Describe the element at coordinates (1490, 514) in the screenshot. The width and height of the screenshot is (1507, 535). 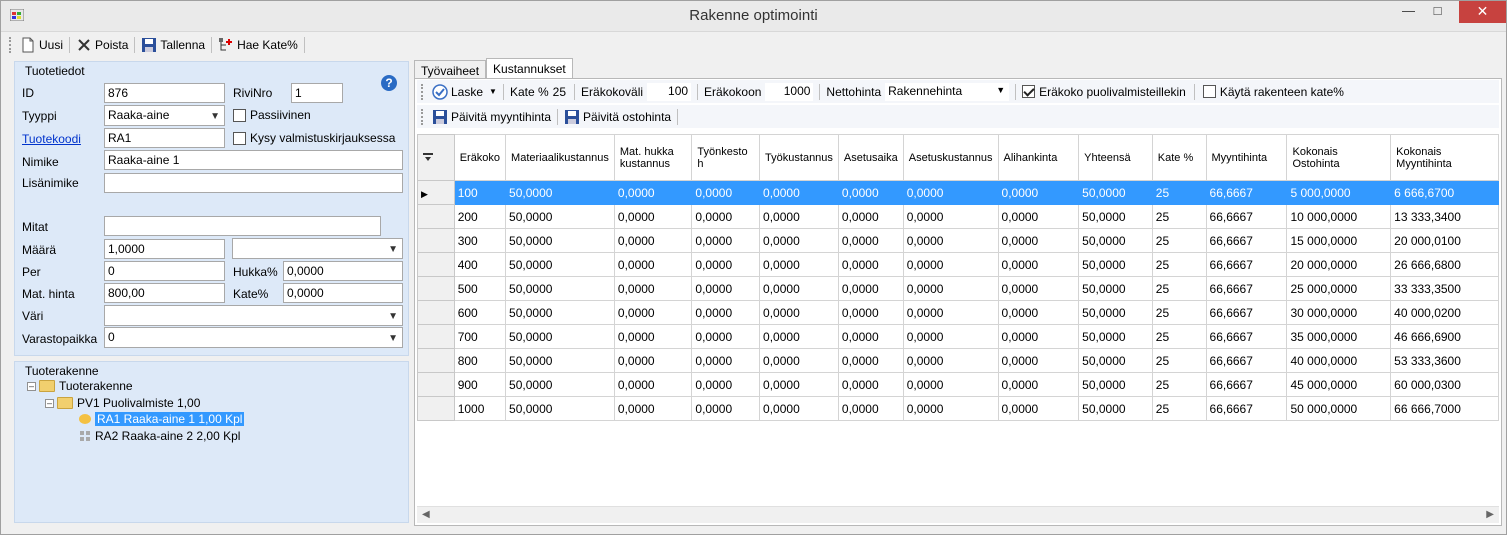
I see `scroll-right-icon: ▶` at that location.